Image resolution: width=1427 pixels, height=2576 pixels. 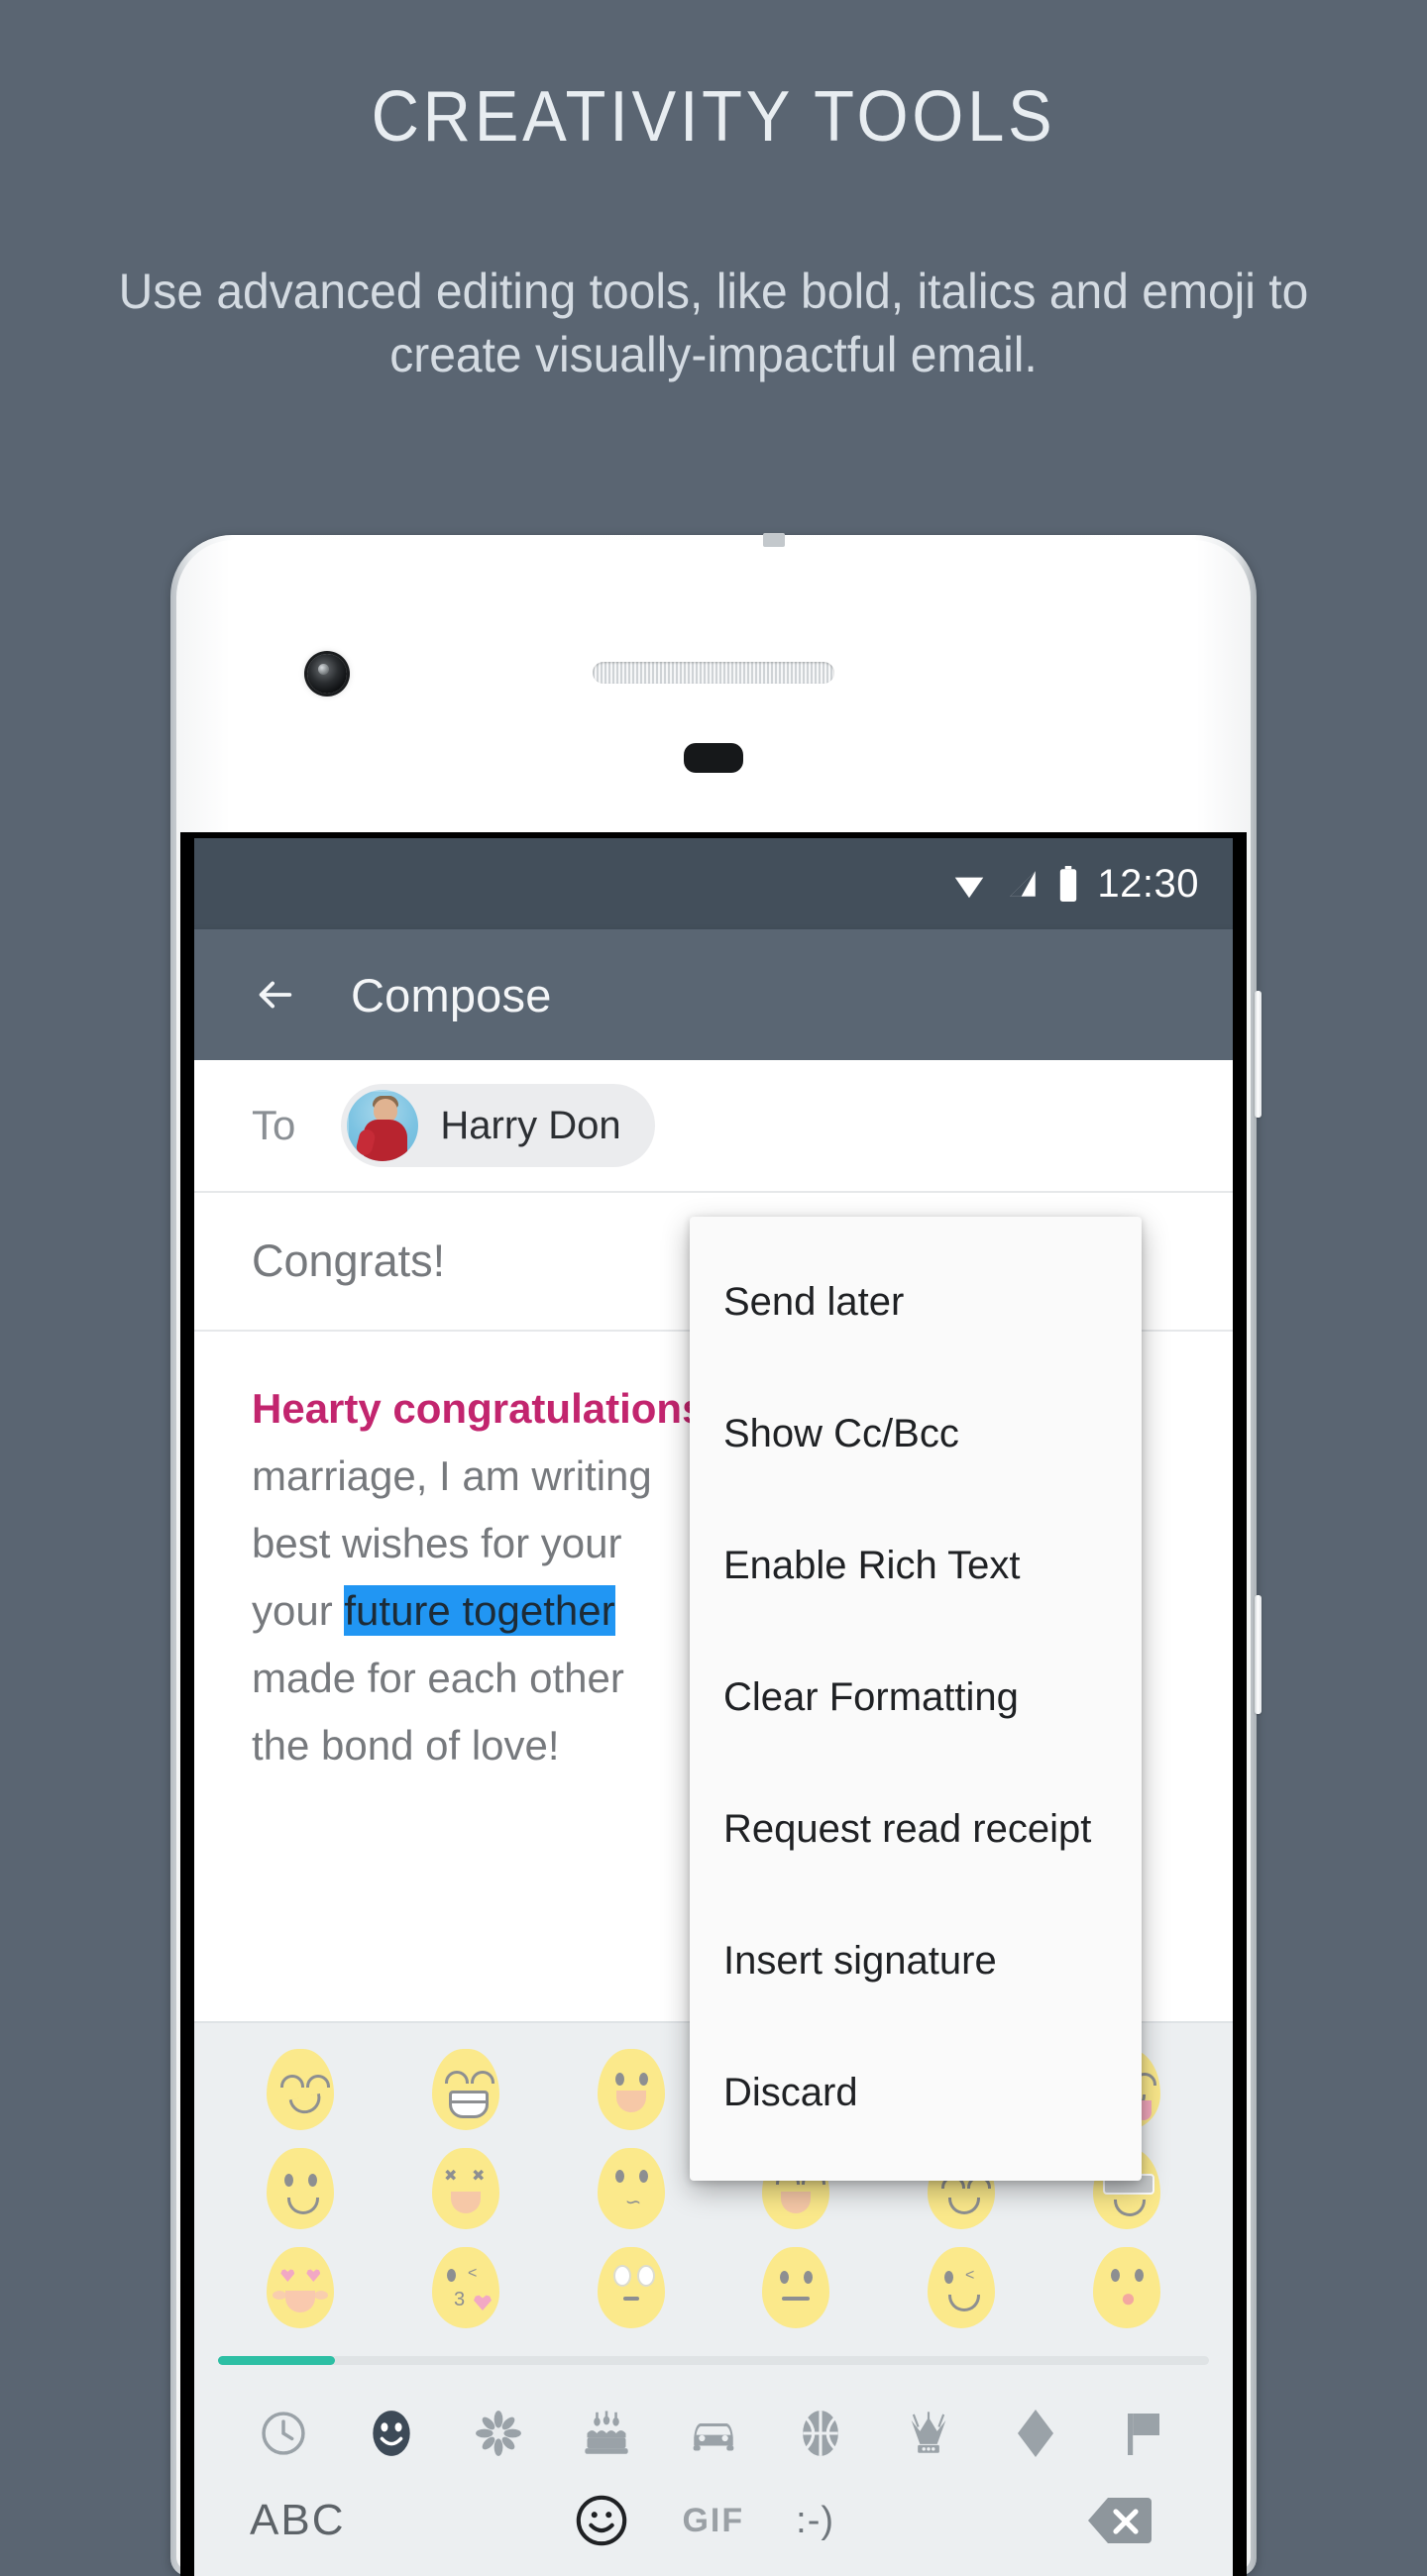 What do you see at coordinates (465, 2187) in the screenshot?
I see `squinting-laugh-face-emoji: ✖ ✖` at bounding box center [465, 2187].